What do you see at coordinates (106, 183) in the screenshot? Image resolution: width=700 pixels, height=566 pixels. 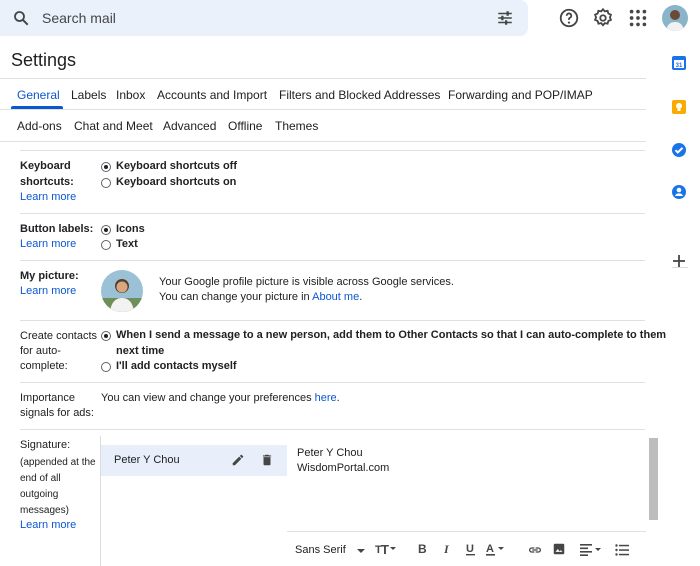 I see `keyboard-on-radio` at bounding box center [106, 183].